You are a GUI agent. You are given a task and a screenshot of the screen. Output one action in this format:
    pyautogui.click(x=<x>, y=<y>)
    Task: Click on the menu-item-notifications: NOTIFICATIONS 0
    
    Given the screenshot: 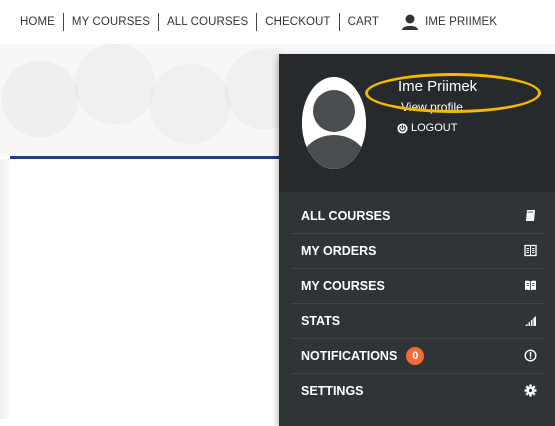 What is the action you would take?
    pyautogui.click(x=418, y=356)
    